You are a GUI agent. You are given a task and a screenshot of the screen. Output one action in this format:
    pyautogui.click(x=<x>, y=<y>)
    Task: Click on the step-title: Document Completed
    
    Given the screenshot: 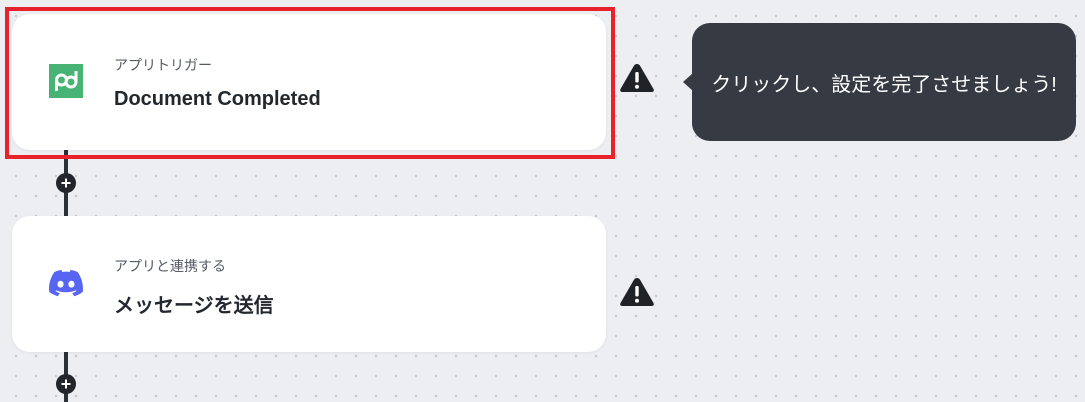 What is the action you would take?
    pyautogui.click(x=217, y=99)
    